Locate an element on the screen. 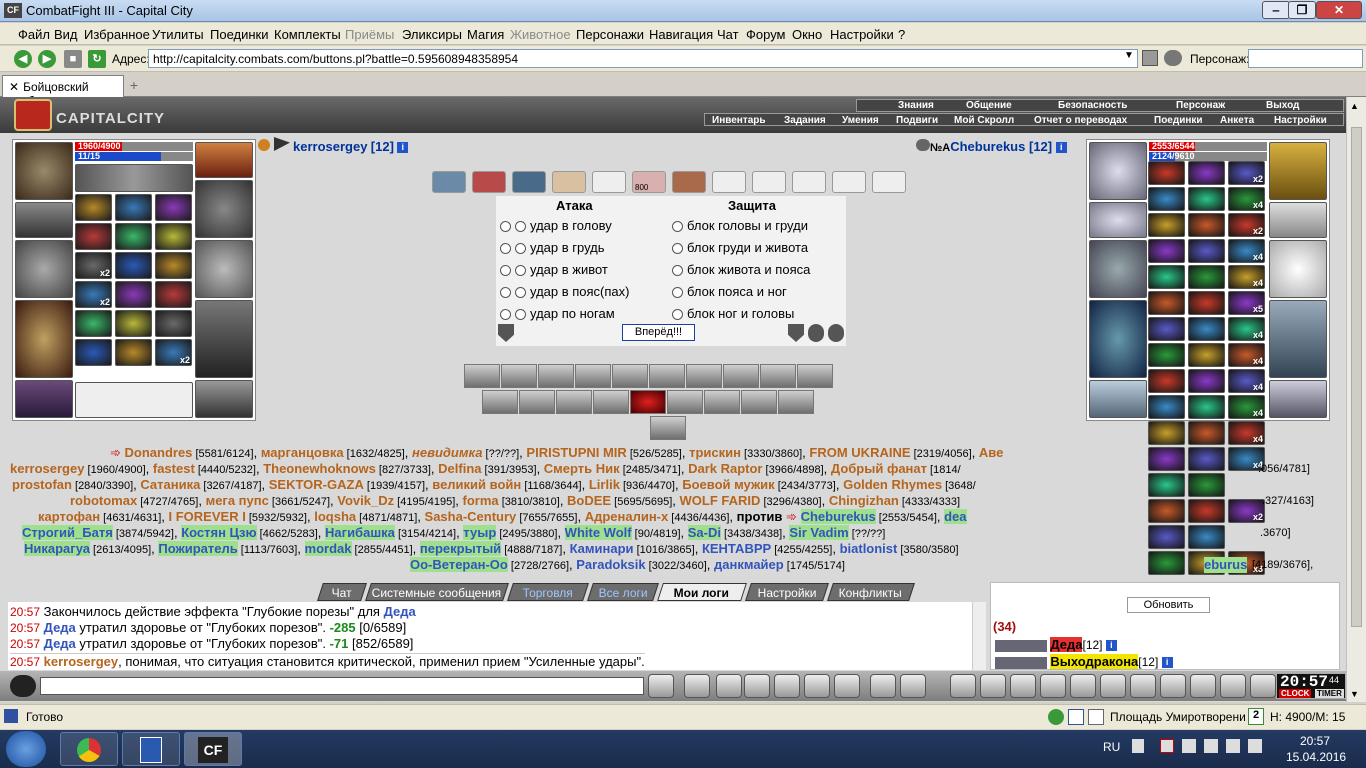  start-button is located at coordinates (26, 749).